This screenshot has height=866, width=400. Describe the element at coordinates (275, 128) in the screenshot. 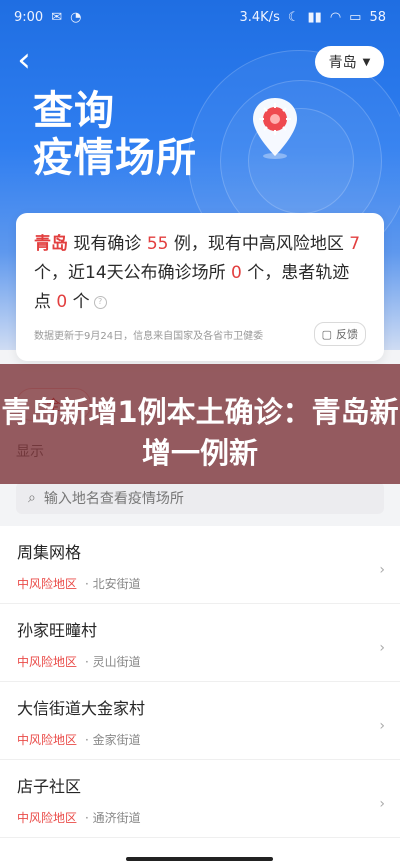

I see `location-pin-icon` at that location.